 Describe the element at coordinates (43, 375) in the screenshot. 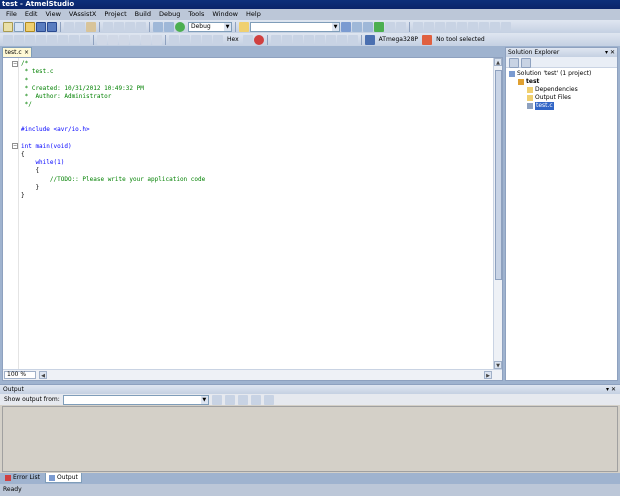

I see `scroll-left-icon: ◀` at that location.